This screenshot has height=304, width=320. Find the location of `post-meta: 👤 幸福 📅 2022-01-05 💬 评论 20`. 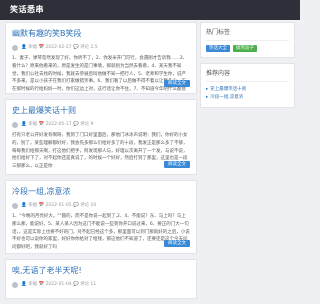

post-meta: 👤 幸福 📅 2022-01-05 💬 评论 20 is located at coordinates (101, 206).